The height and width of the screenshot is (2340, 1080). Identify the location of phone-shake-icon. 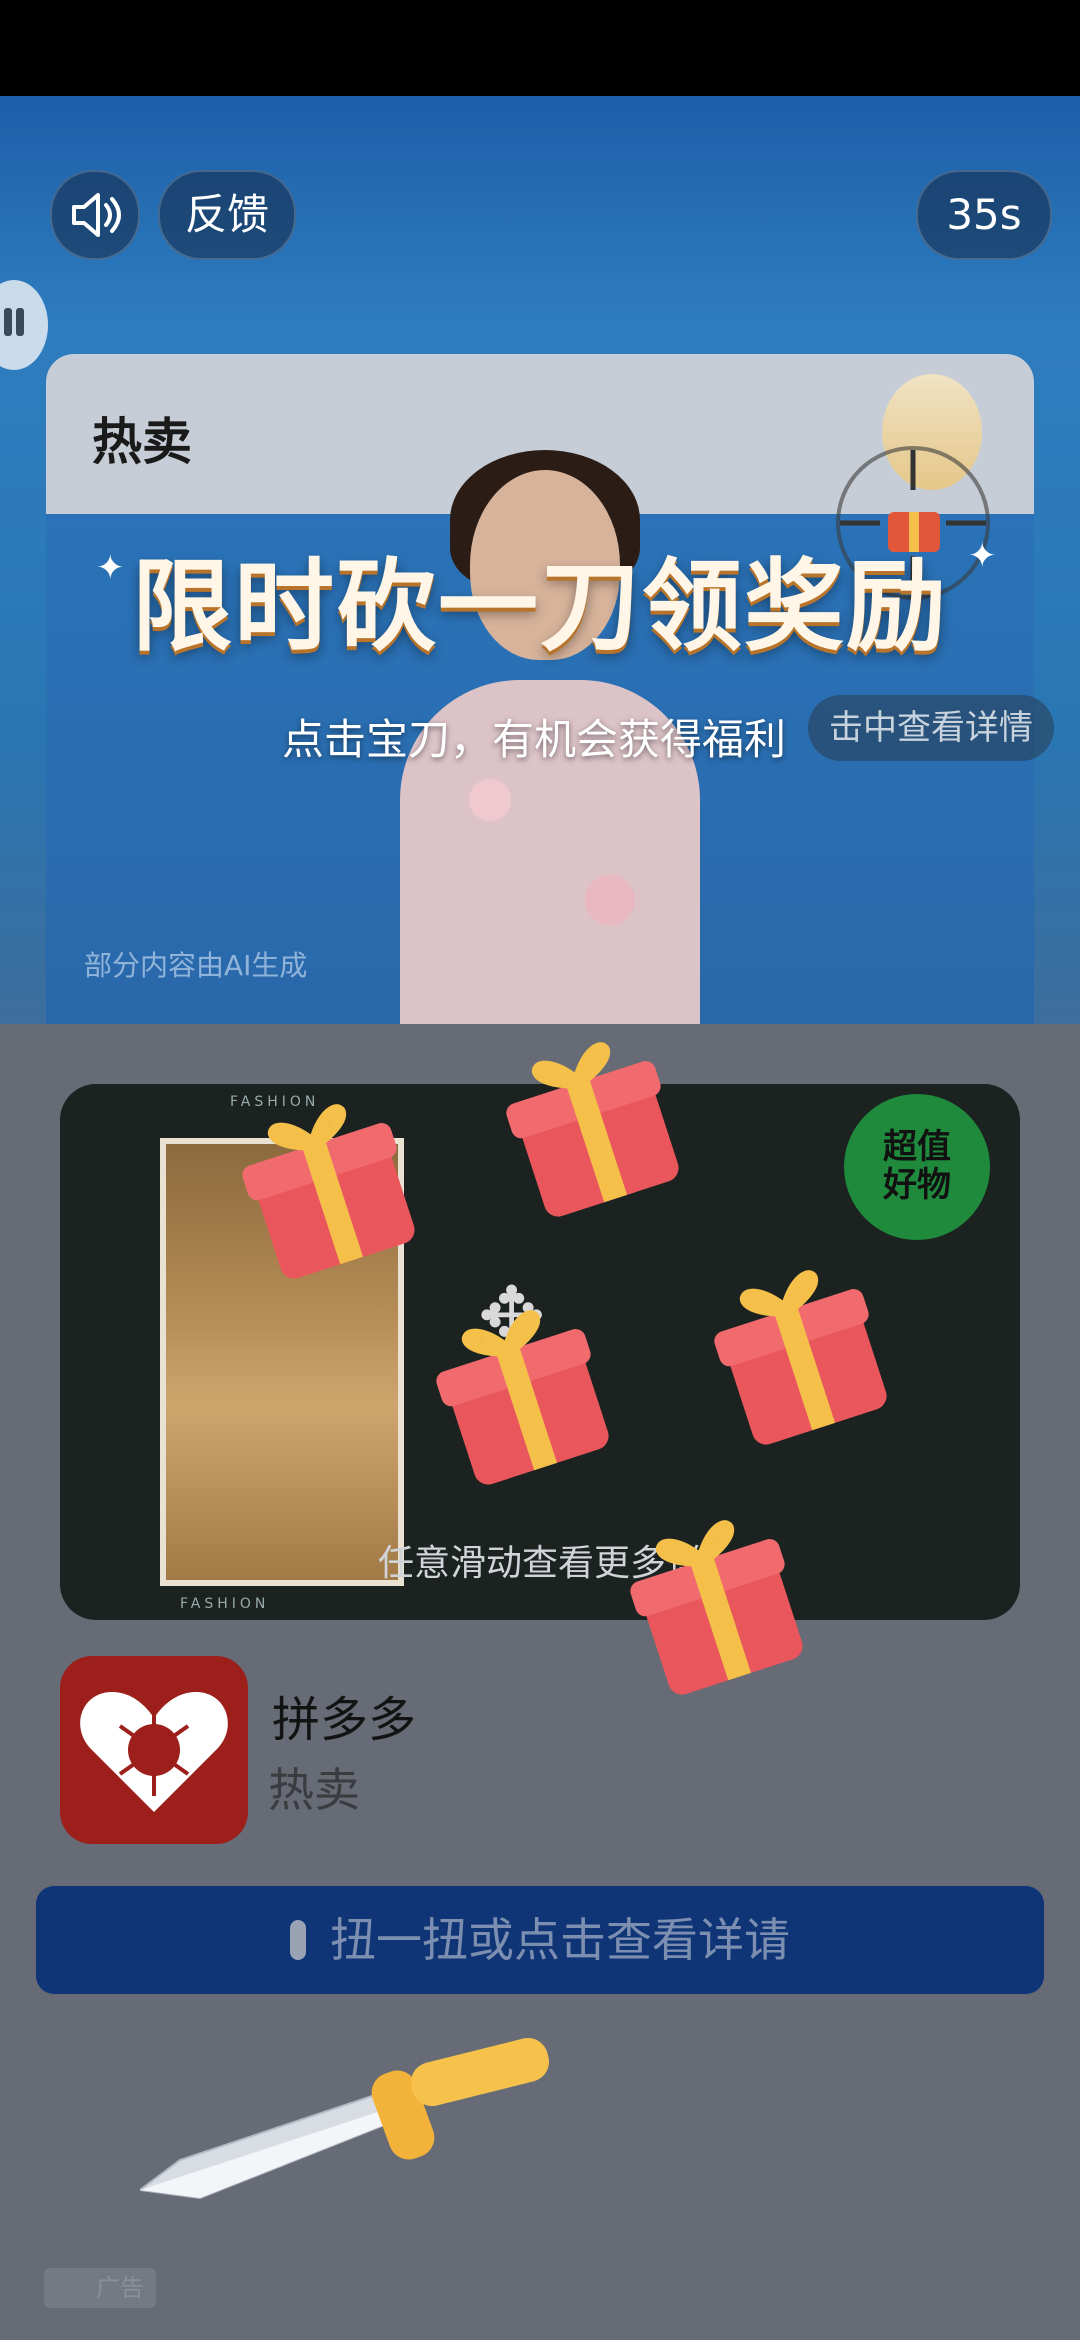
(298, 1939).